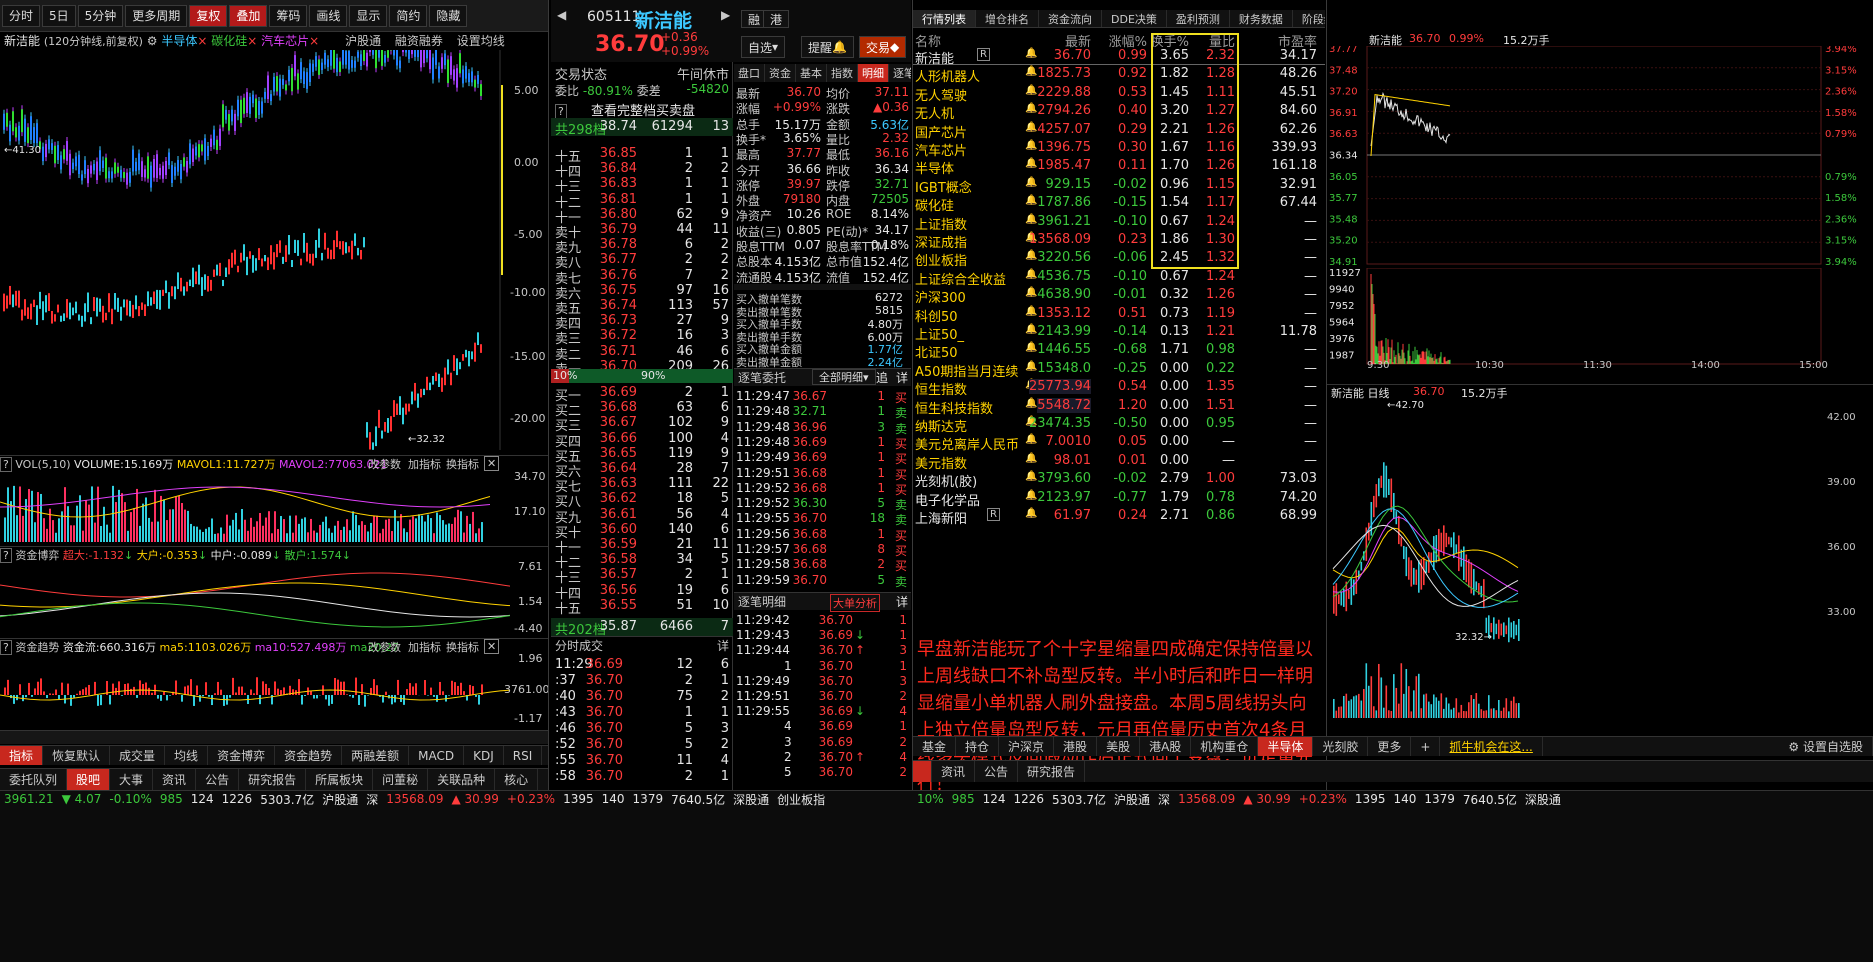  What do you see at coordinates (902, 377) in the screenshot?
I see `orders-detail-button: 详` at bounding box center [902, 377].